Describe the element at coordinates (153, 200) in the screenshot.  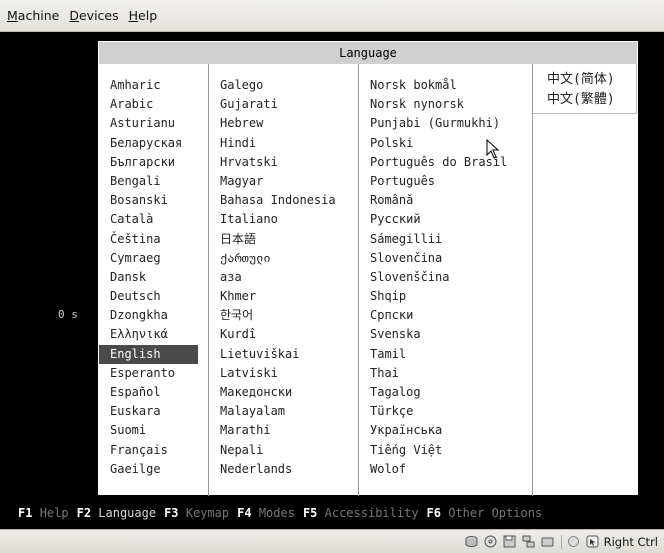
I see `language-option: Bosanski` at that location.